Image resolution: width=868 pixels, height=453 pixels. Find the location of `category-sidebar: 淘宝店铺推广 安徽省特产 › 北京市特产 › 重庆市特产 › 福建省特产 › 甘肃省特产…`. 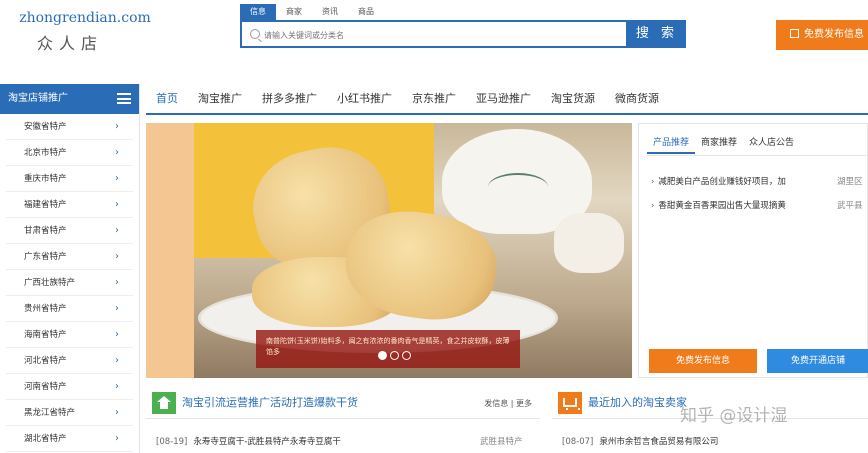

category-sidebar: 淘宝店铺推广 安徽省特产 › 北京市特产 › 重庆市特产 › 福建省特产 › 甘肃省特产… is located at coordinates (70, 268).